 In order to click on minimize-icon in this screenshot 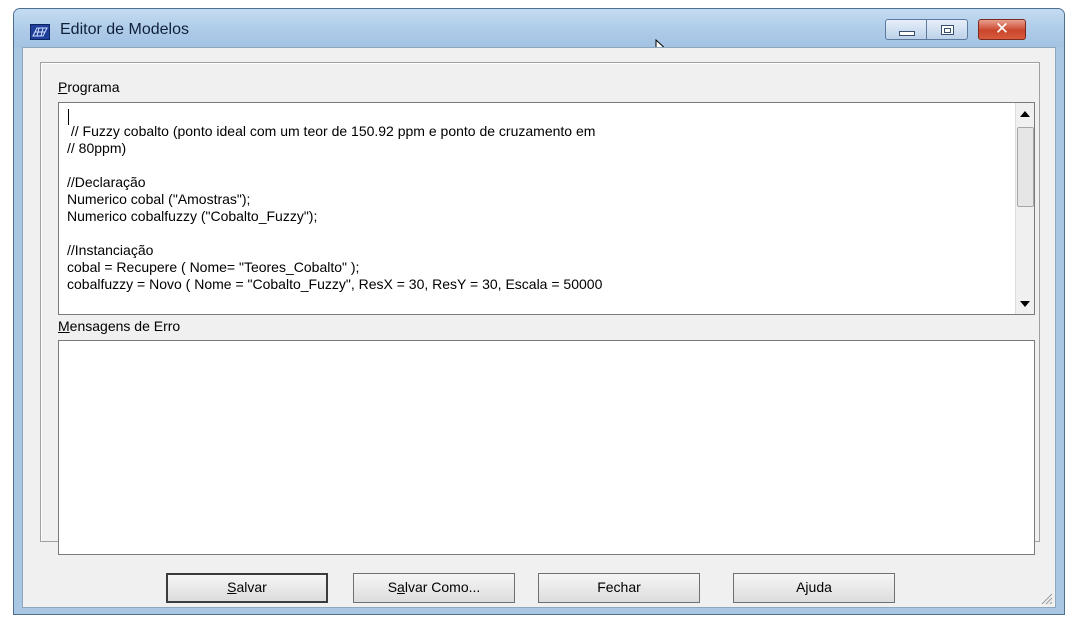, I will do `click(907, 33)`.